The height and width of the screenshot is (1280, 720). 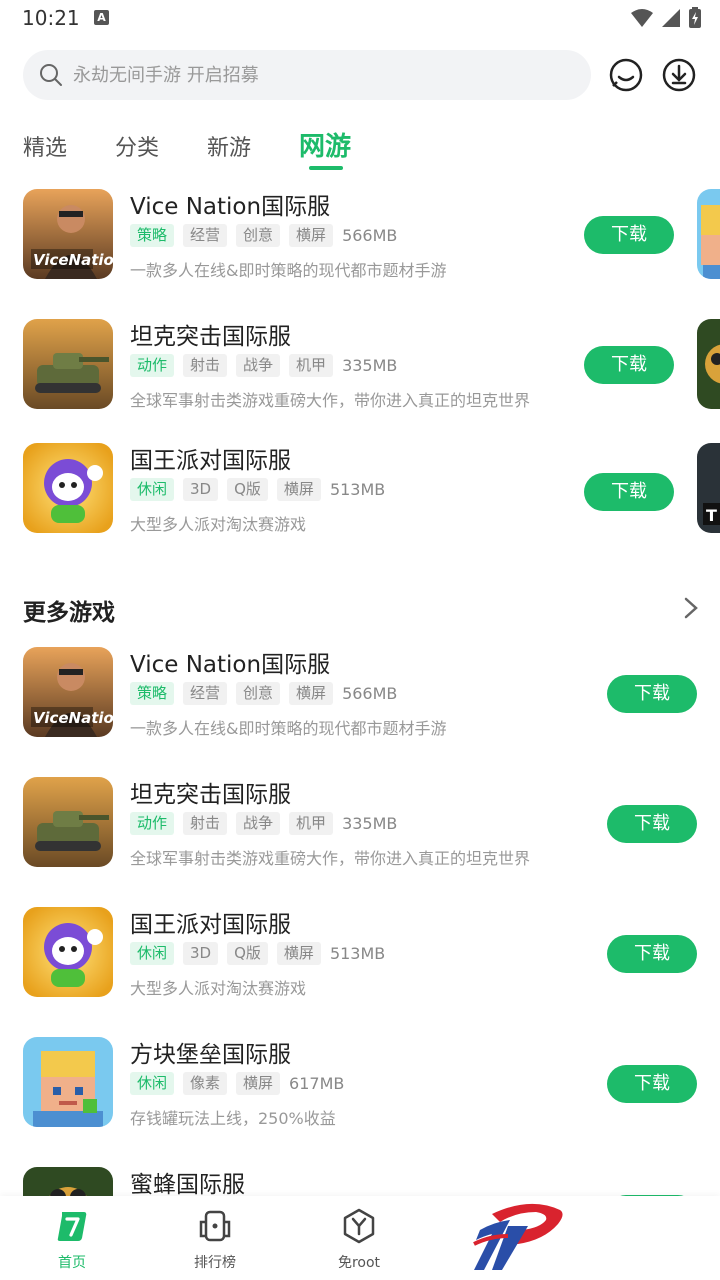 What do you see at coordinates (359, 1226) in the screenshot?
I see `no-root-icon` at bounding box center [359, 1226].